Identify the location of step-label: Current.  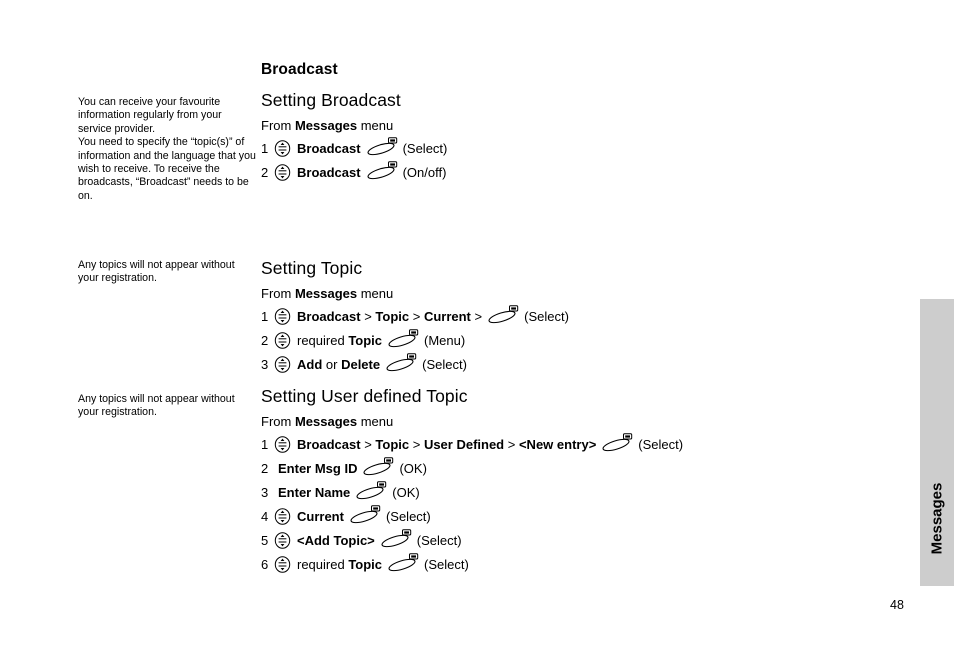
(320, 516).